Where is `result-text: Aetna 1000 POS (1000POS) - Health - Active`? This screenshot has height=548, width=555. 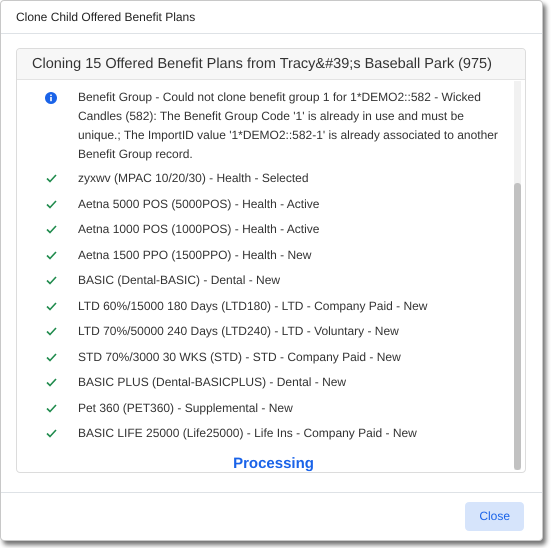 result-text: Aetna 1000 POS (1000POS) - Health - Active is located at coordinates (199, 229).